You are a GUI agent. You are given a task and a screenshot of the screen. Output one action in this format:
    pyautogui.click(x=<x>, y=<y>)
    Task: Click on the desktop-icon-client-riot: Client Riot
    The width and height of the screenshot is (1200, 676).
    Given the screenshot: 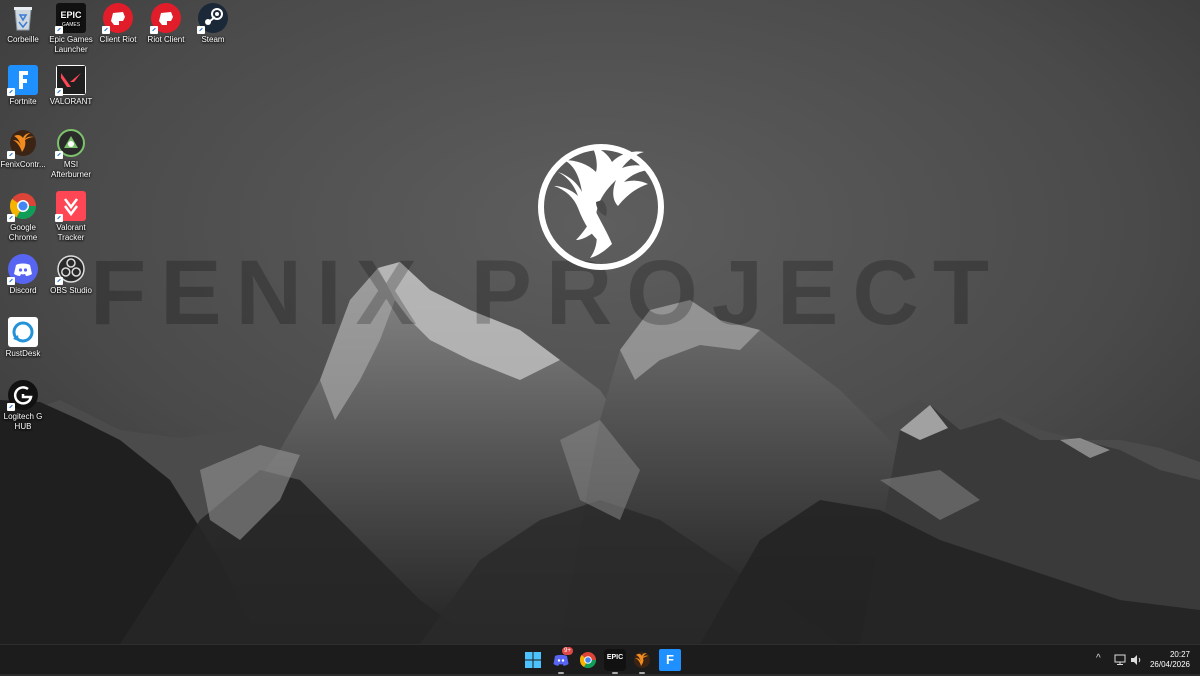 What is the action you would take?
    pyautogui.click(x=118, y=22)
    